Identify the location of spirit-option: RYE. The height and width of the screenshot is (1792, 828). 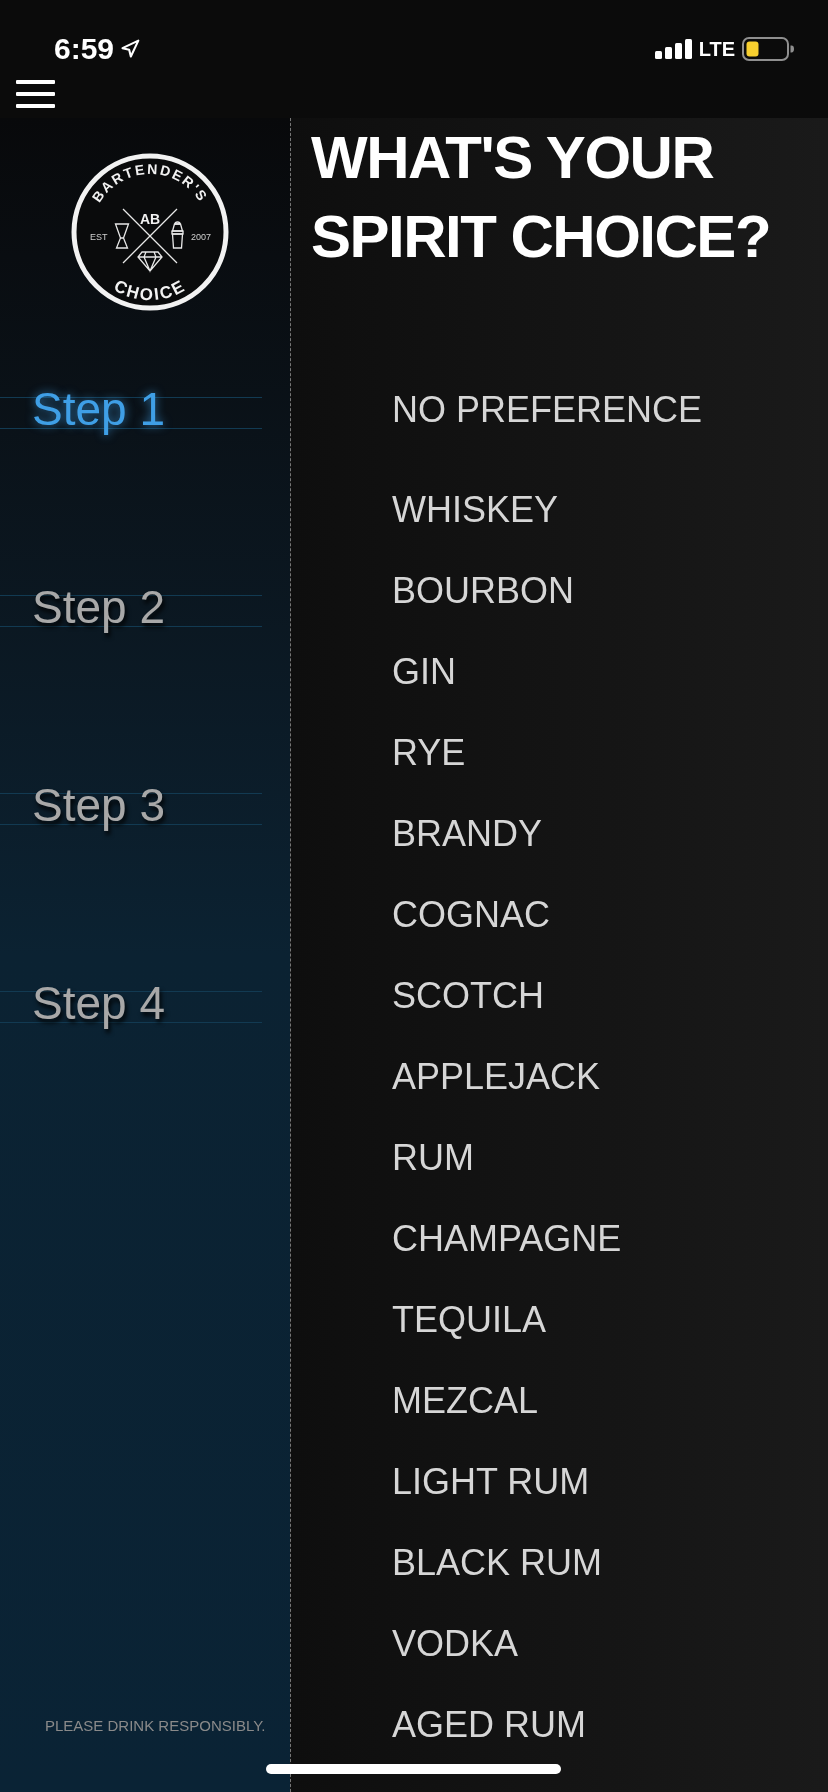
(429, 753).